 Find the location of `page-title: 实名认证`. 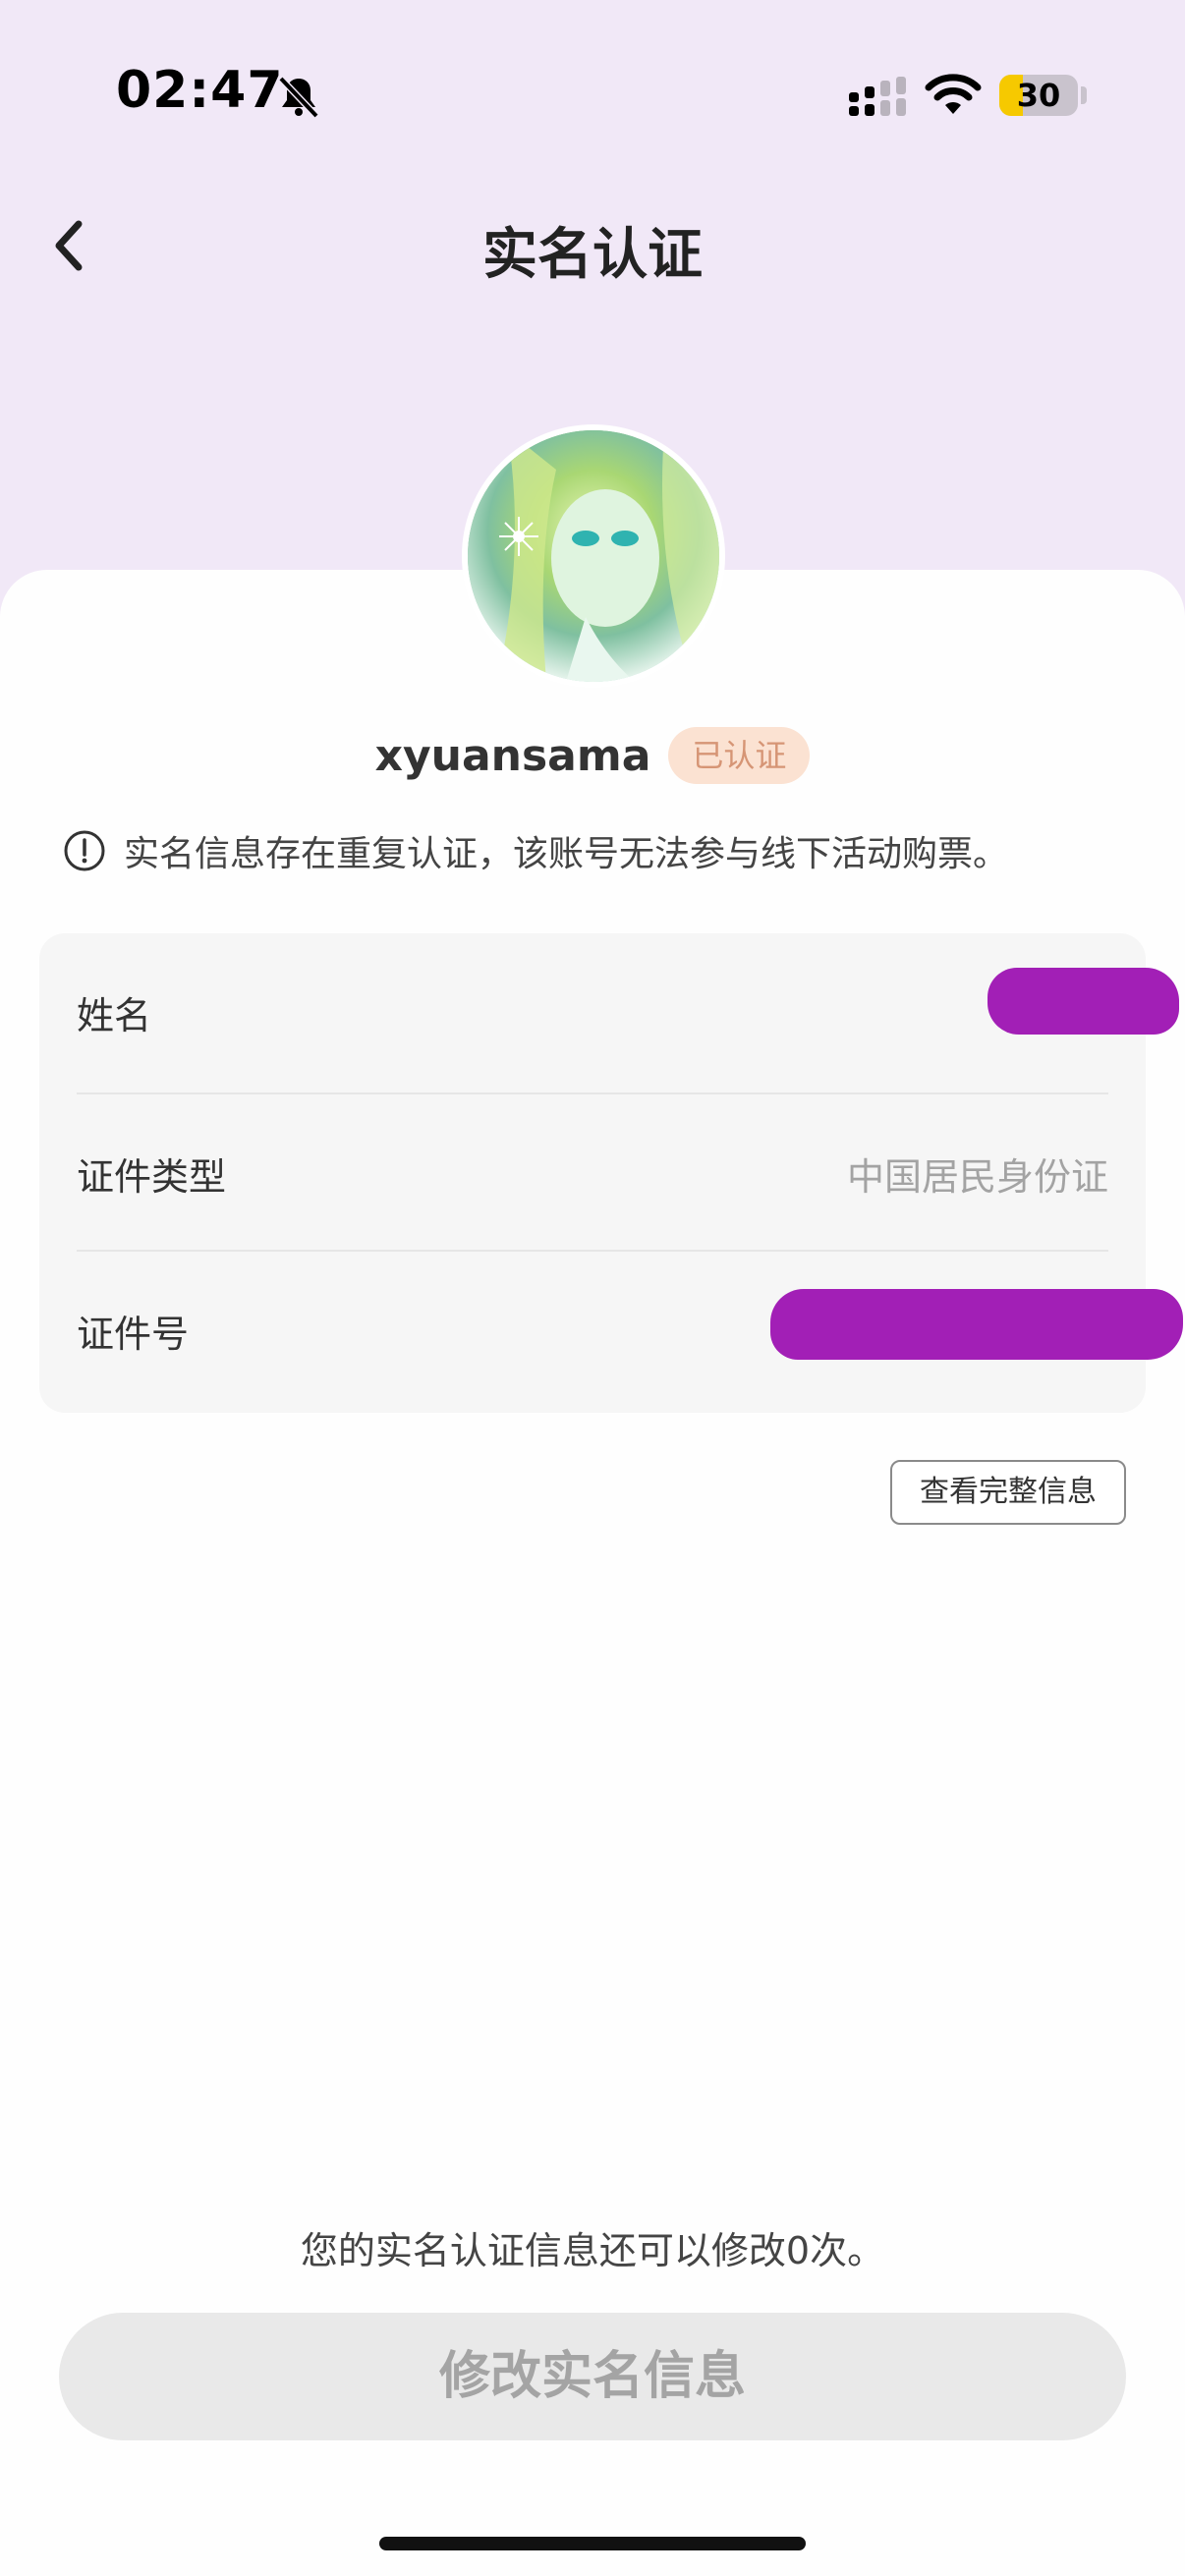

page-title: 实名认证 is located at coordinates (592, 255).